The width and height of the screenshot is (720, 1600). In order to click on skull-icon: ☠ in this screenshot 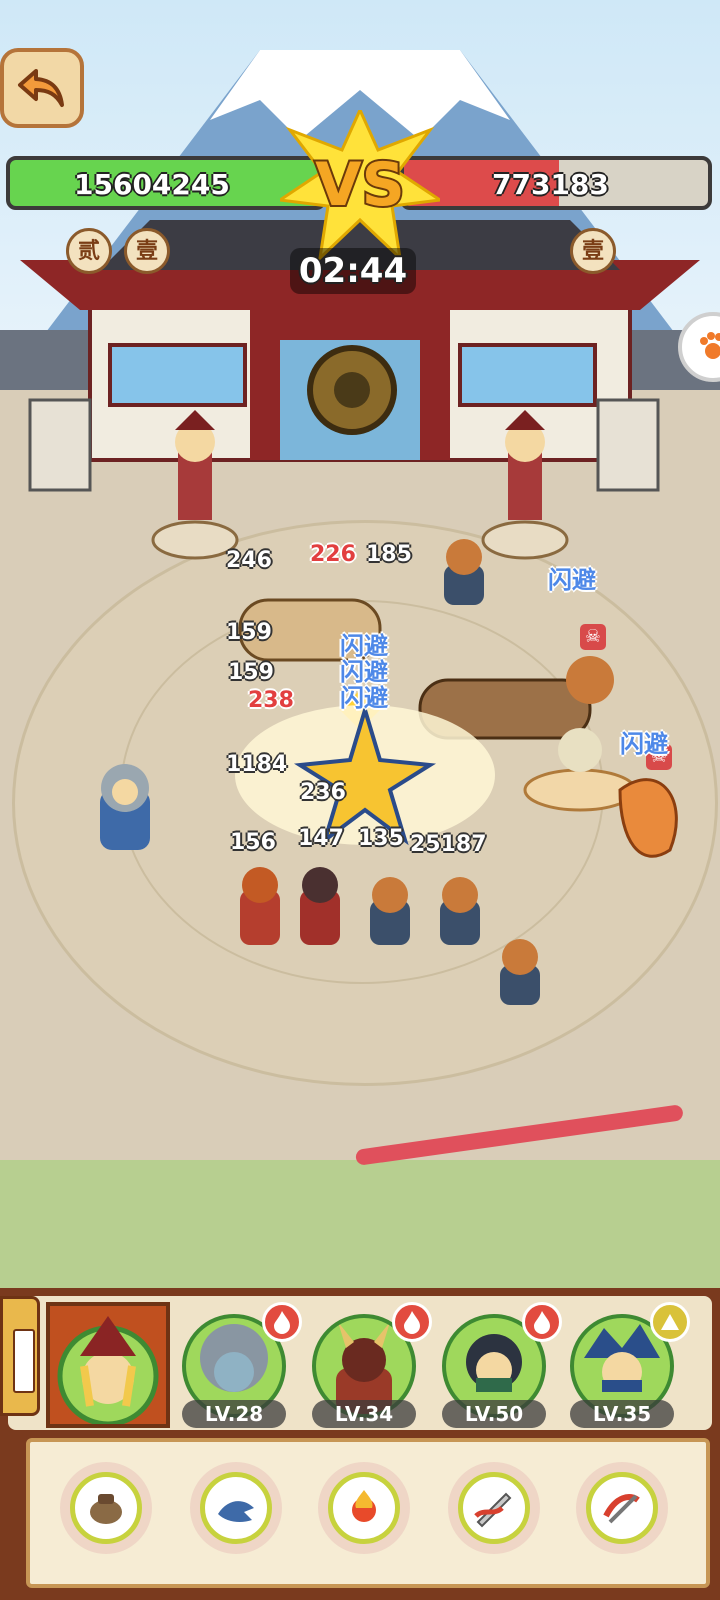, I will do `click(593, 637)`.